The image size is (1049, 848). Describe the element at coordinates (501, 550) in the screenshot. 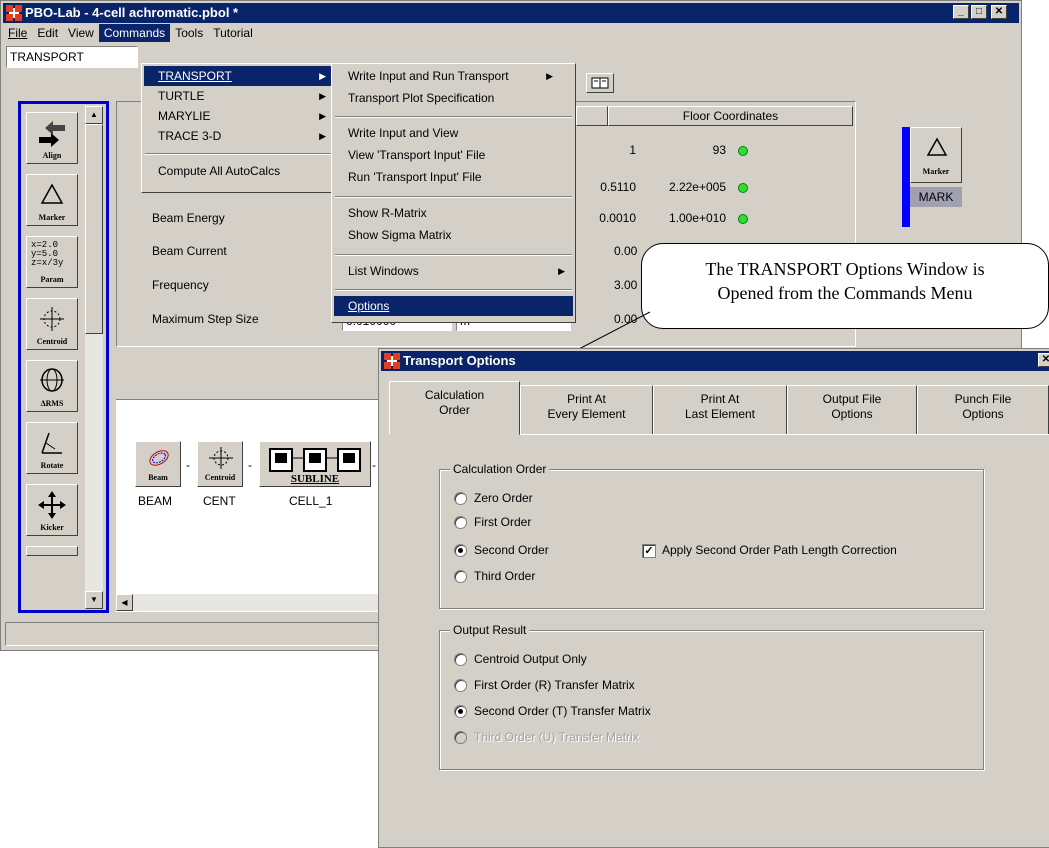

I see `radio-second-order: Second Order` at that location.